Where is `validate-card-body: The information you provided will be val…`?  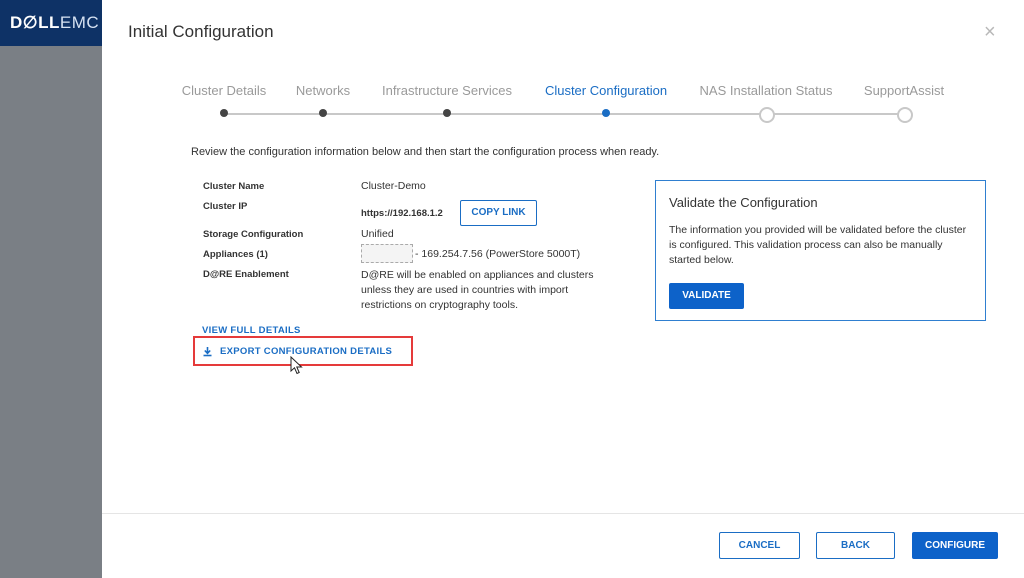 validate-card-body: The information you provided will be val… is located at coordinates (818, 245).